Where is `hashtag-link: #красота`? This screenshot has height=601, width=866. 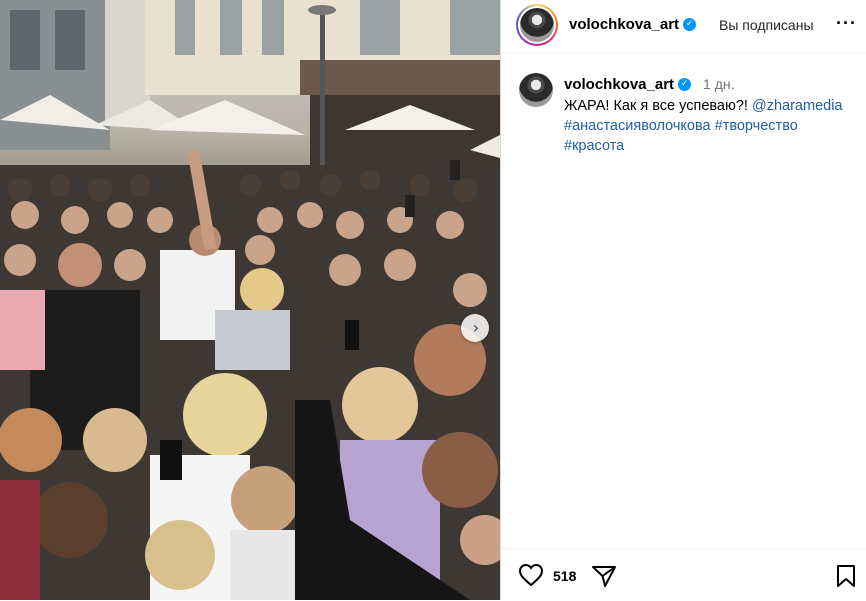 hashtag-link: #красота is located at coordinates (594, 146).